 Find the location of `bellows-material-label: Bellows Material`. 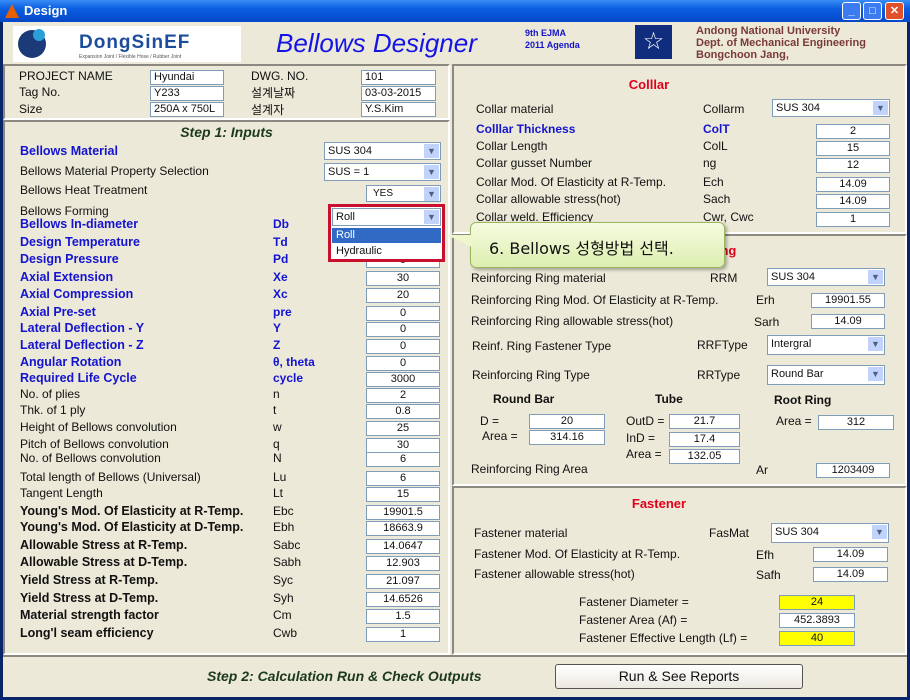

bellows-material-label: Bellows Material is located at coordinates (69, 151).